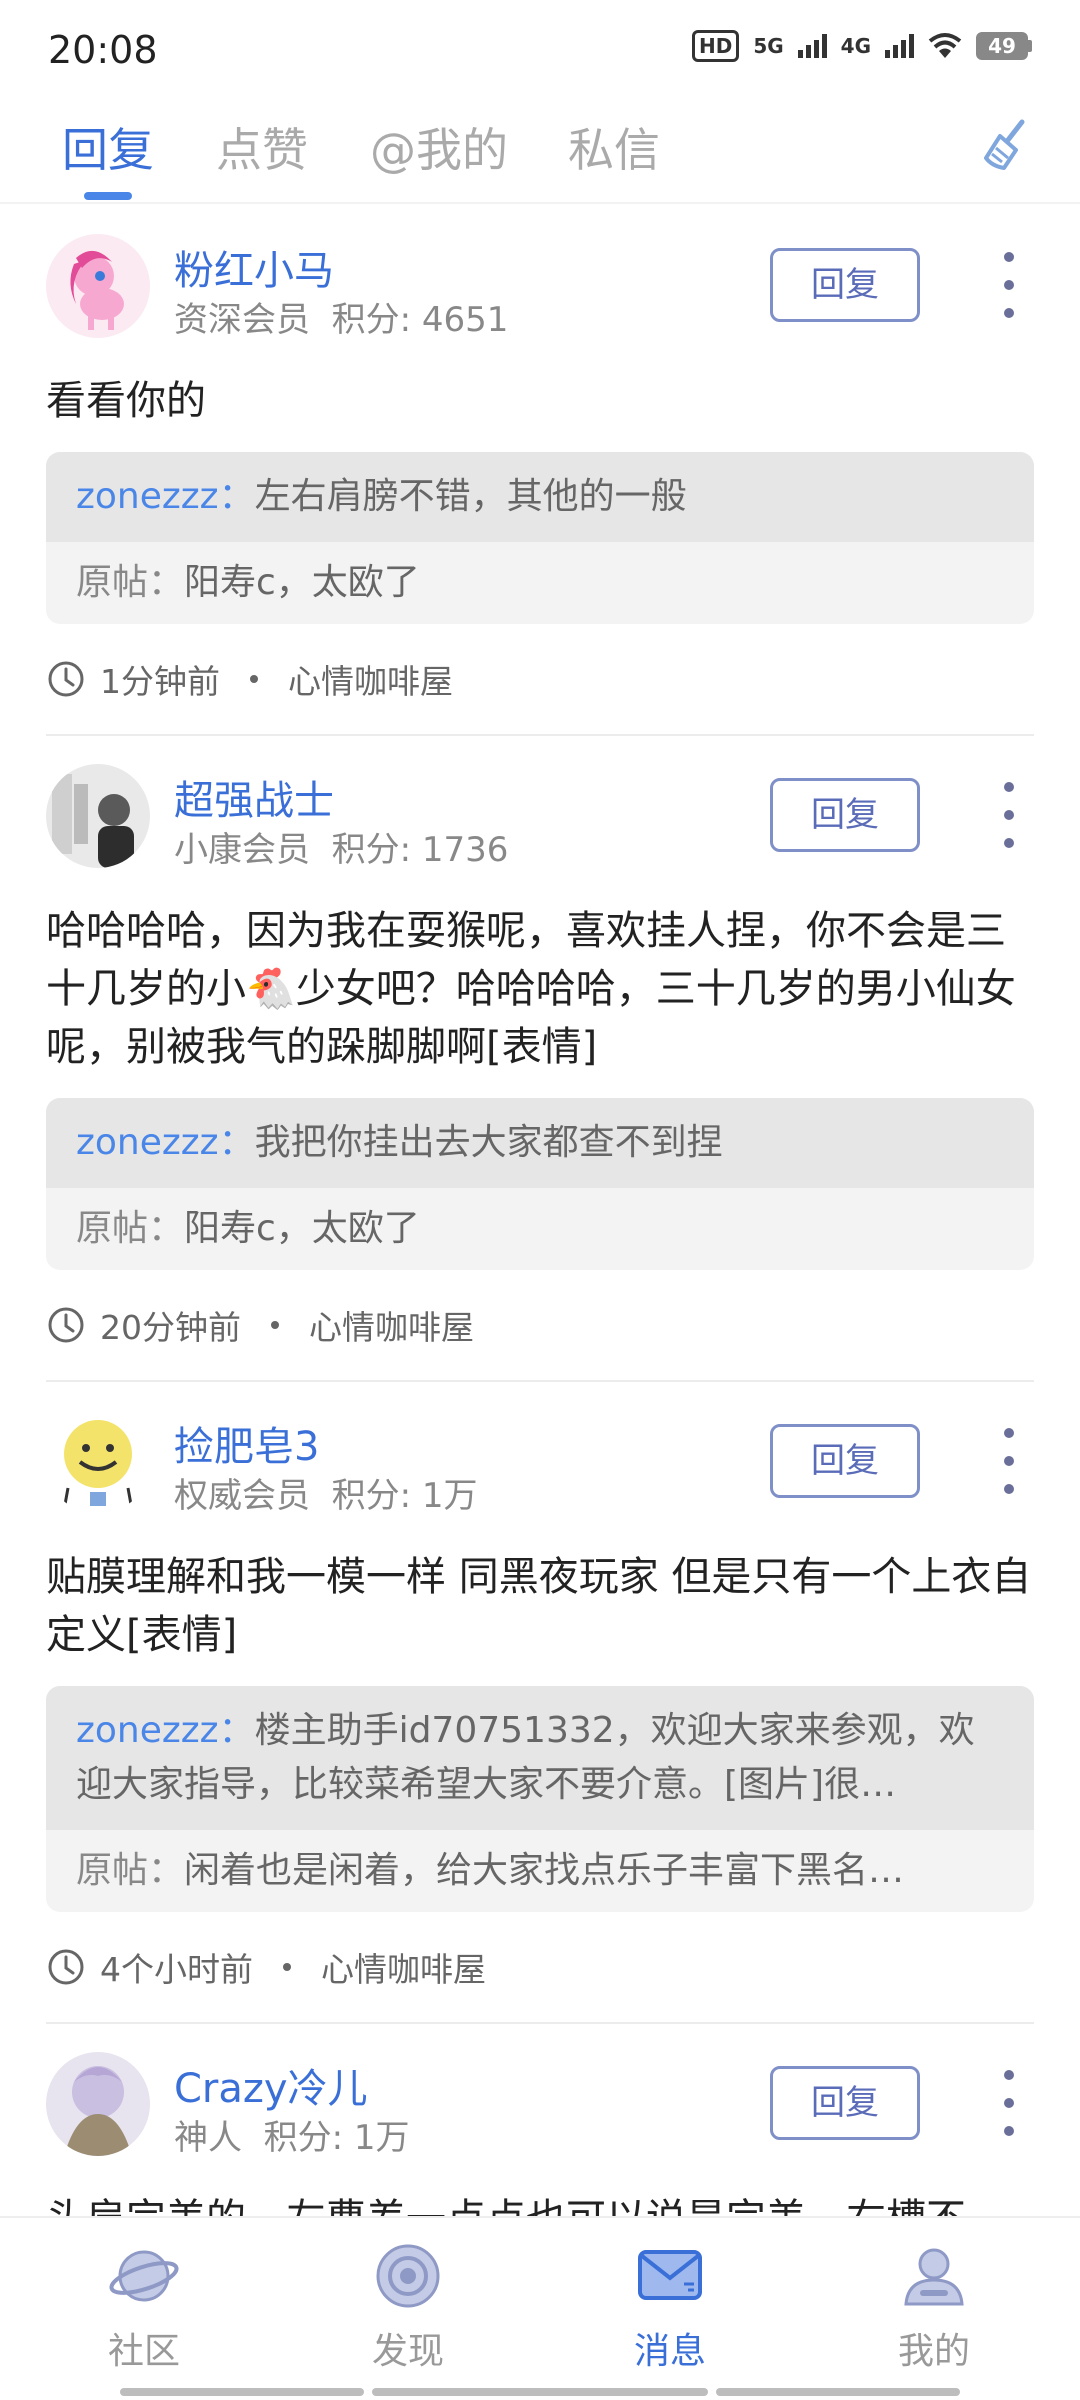 The width and height of the screenshot is (1080, 2400). Describe the element at coordinates (540, 1184) in the screenshot. I see `quoted-comment: zonezzz：我把你挂出去大家都查不到捏 原帖：阳寿c，太欧了` at that location.